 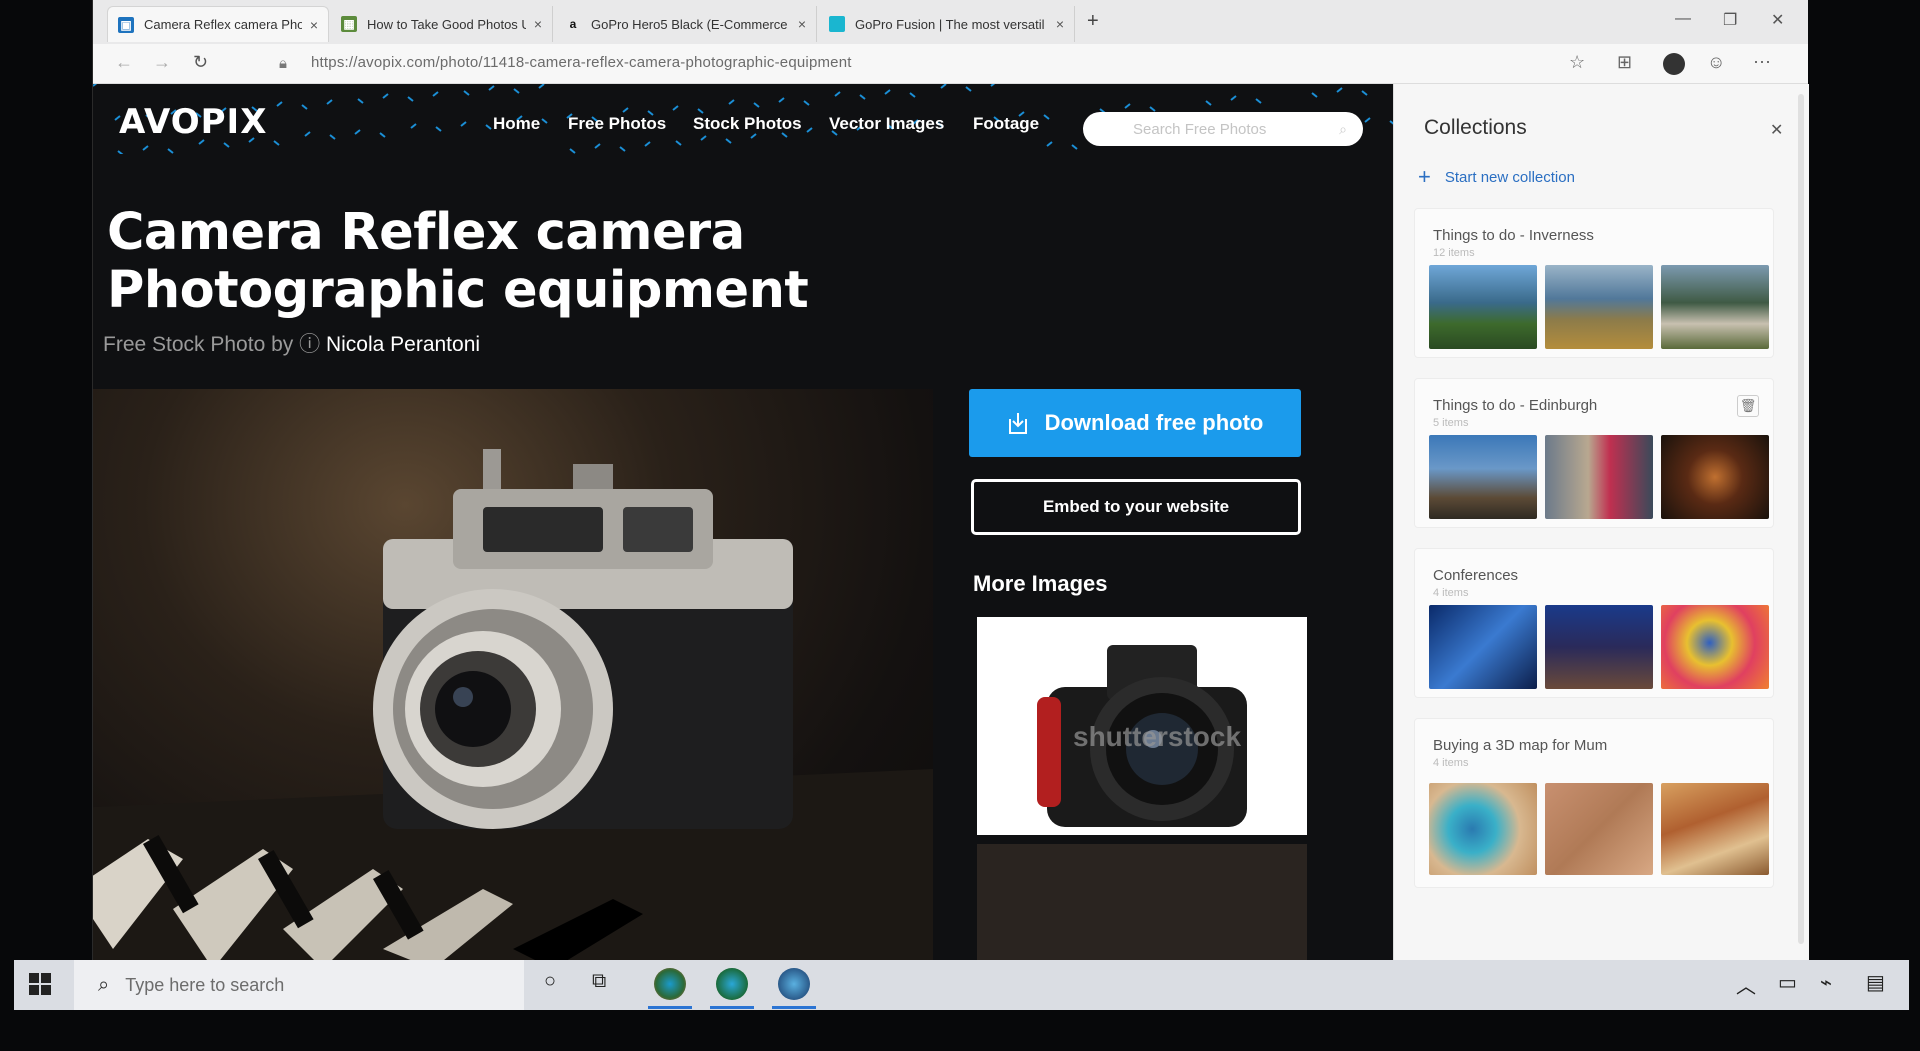 What do you see at coordinates (1776, 130) in the screenshot?
I see `close-icon: ✕` at bounding box center [1776, 130].